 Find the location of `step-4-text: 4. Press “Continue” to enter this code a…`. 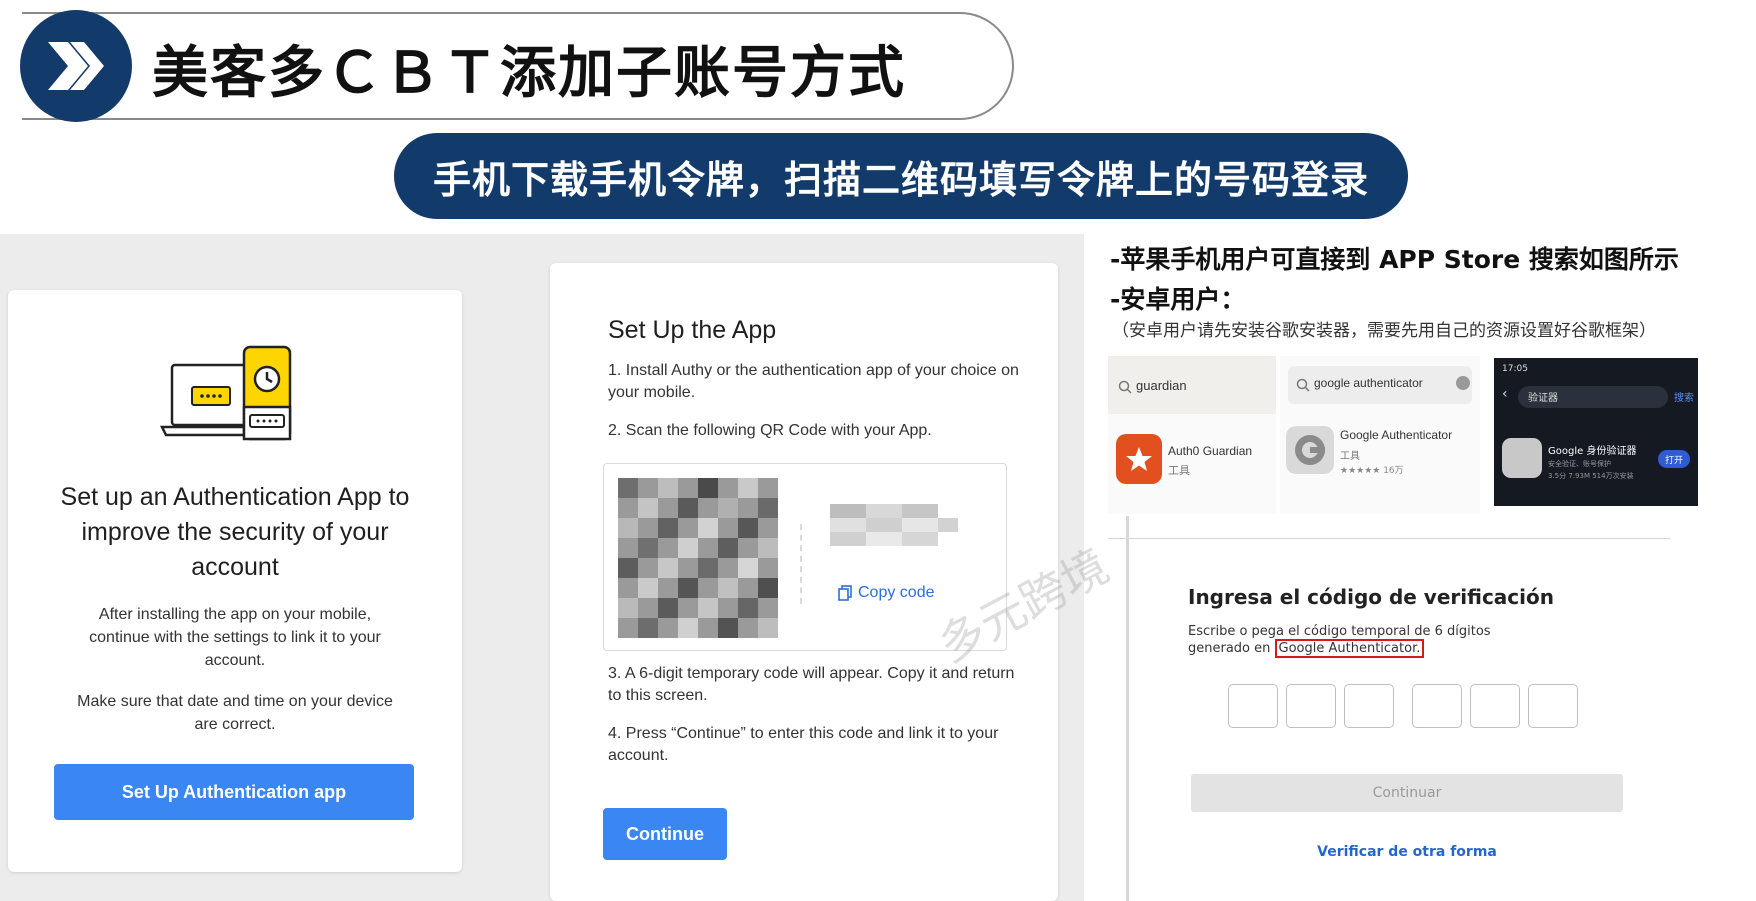

step-4-text: 4. Press “Continue” to enter this code a… is located at coordinates (803, 744).